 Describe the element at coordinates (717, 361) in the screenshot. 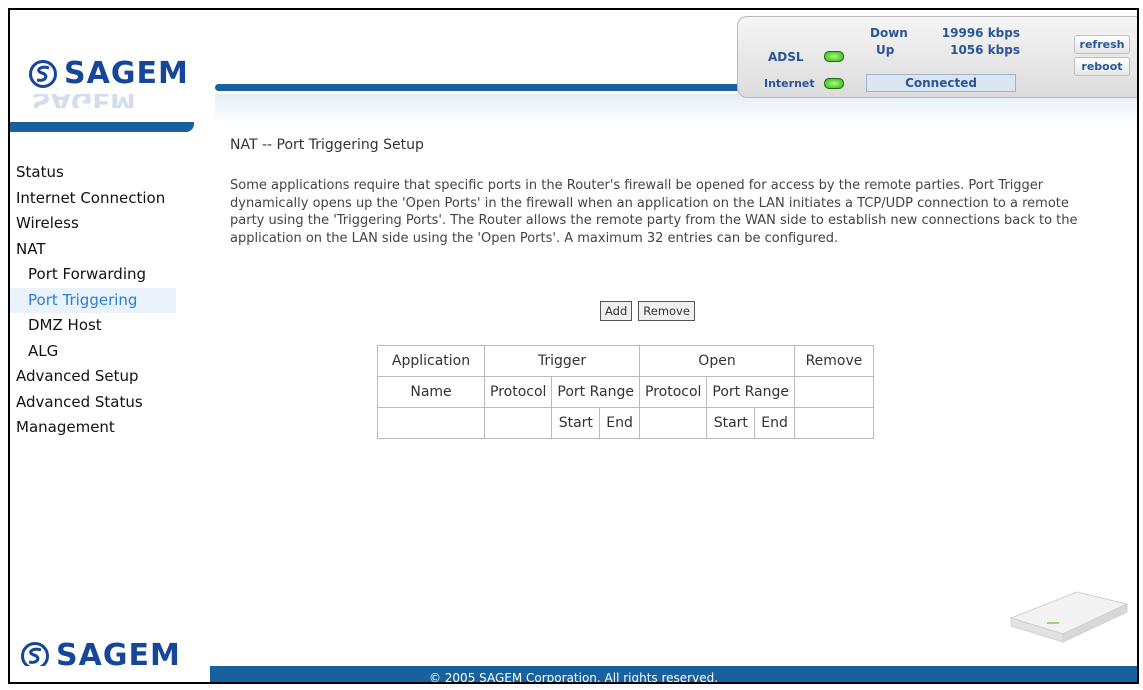

I see `col-open: Open` at that location.